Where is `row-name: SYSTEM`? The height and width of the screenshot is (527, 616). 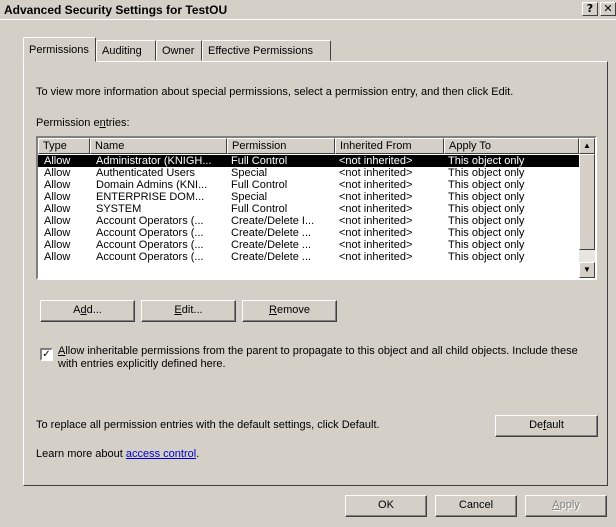
row-name: SYSTEM is located at coordinates (119, 209).